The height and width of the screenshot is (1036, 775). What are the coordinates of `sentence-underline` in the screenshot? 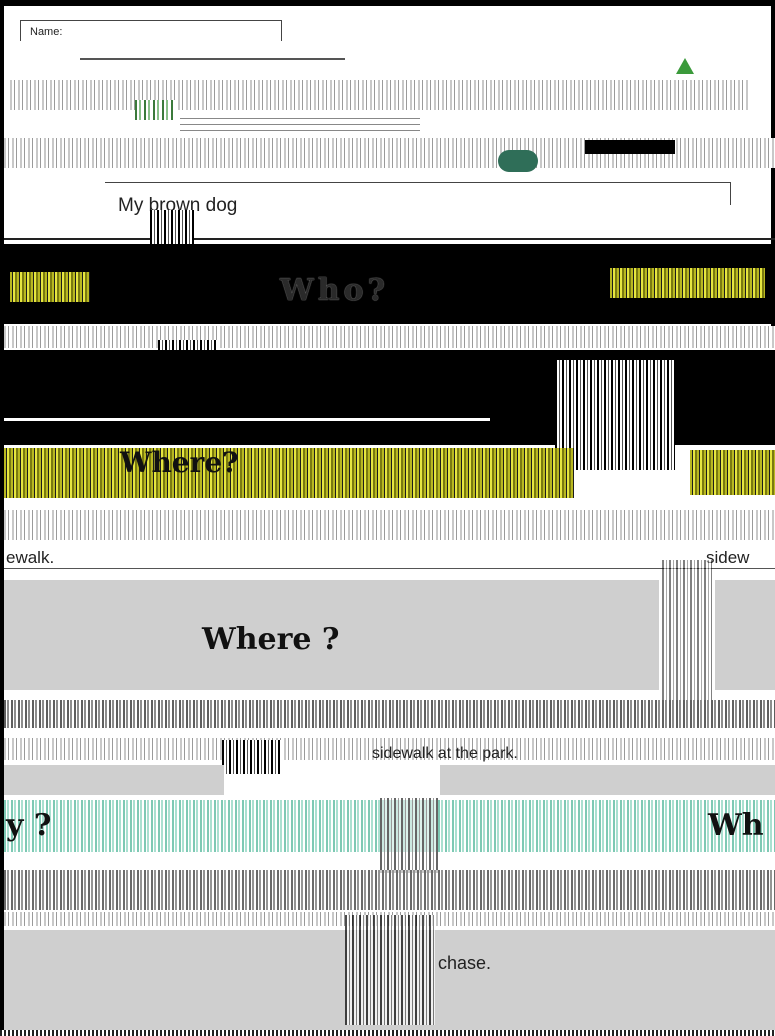 It's located at (389, 239).